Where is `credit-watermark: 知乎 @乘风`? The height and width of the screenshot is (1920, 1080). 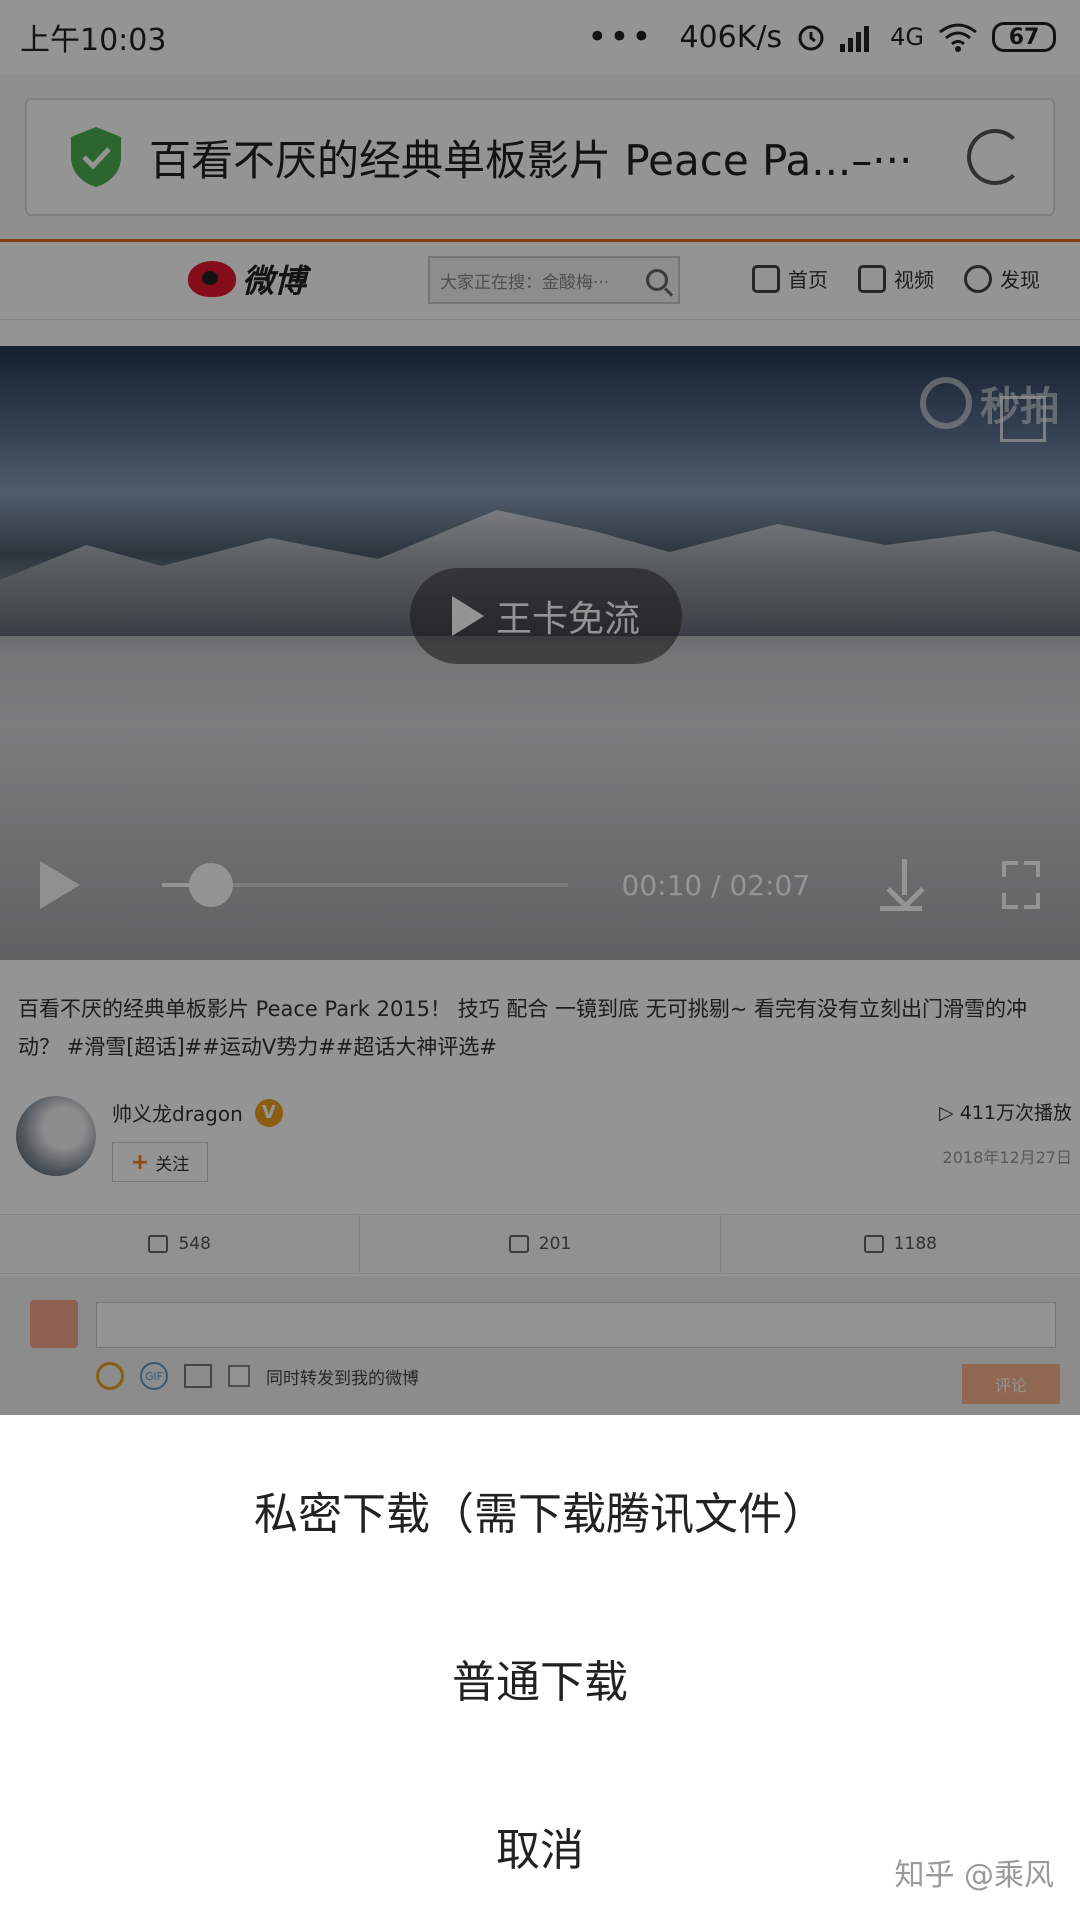 credit-watermark: 知乎 @乘风 is located at coordinates (974, 1875).